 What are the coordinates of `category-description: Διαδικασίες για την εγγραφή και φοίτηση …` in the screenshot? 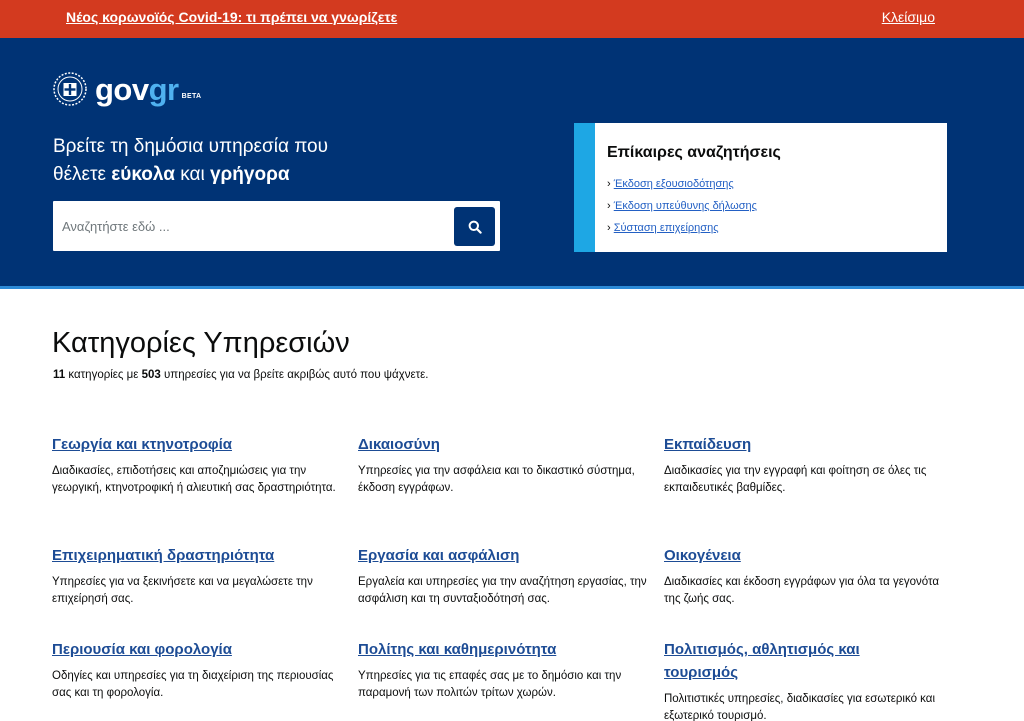 It's located at (795, 479).